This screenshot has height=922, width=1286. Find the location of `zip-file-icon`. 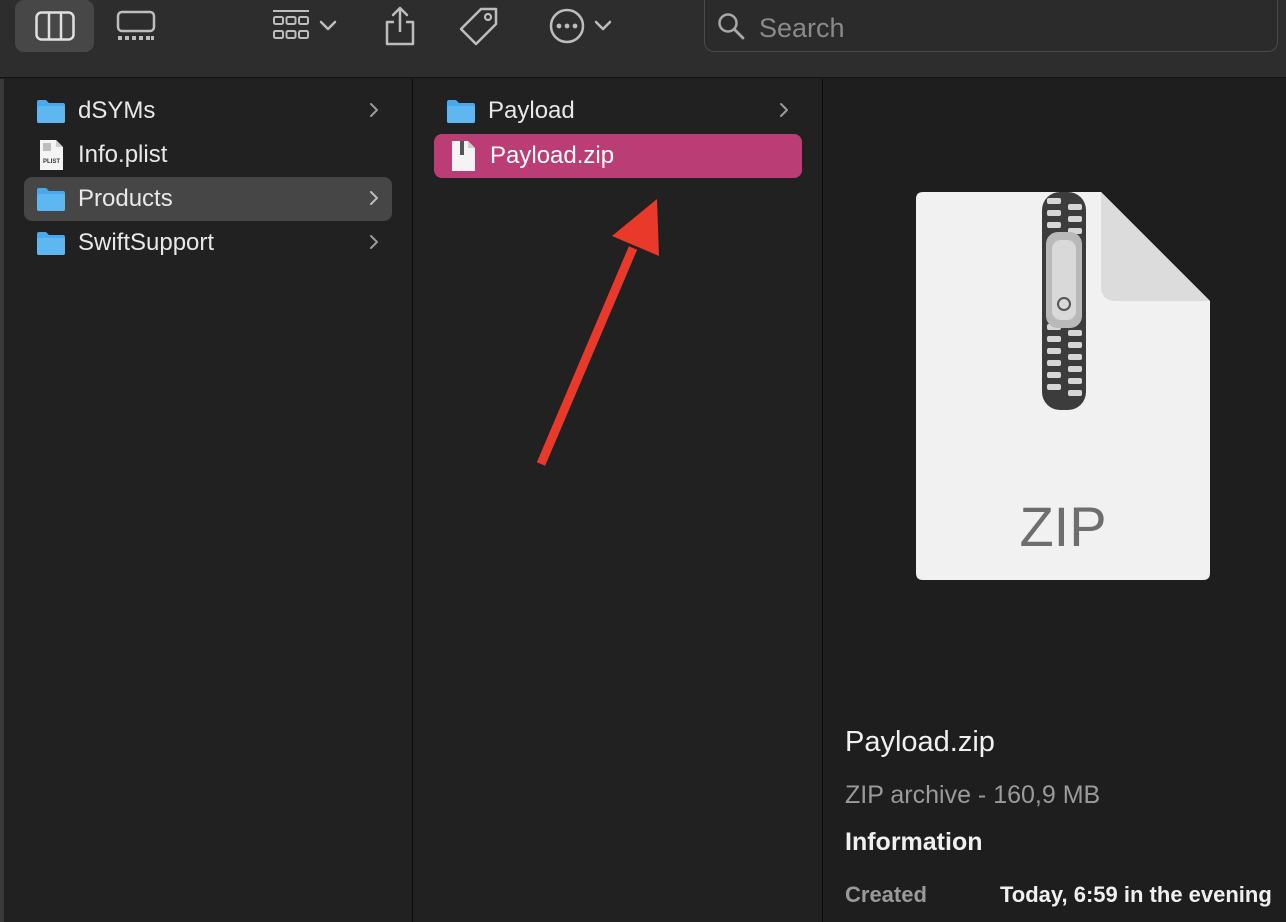

zip-file-icon is located at coordinates (463, 156).